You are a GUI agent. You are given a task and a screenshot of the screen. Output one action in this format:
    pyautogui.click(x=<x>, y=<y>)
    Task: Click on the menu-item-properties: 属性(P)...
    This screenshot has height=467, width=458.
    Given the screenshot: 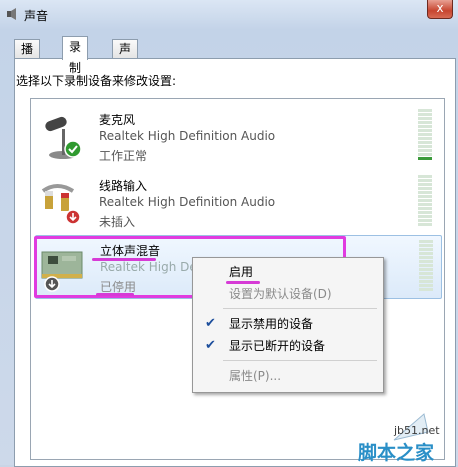 What is the action you would take?
    pyautogui.click(x=287, y=376)
    